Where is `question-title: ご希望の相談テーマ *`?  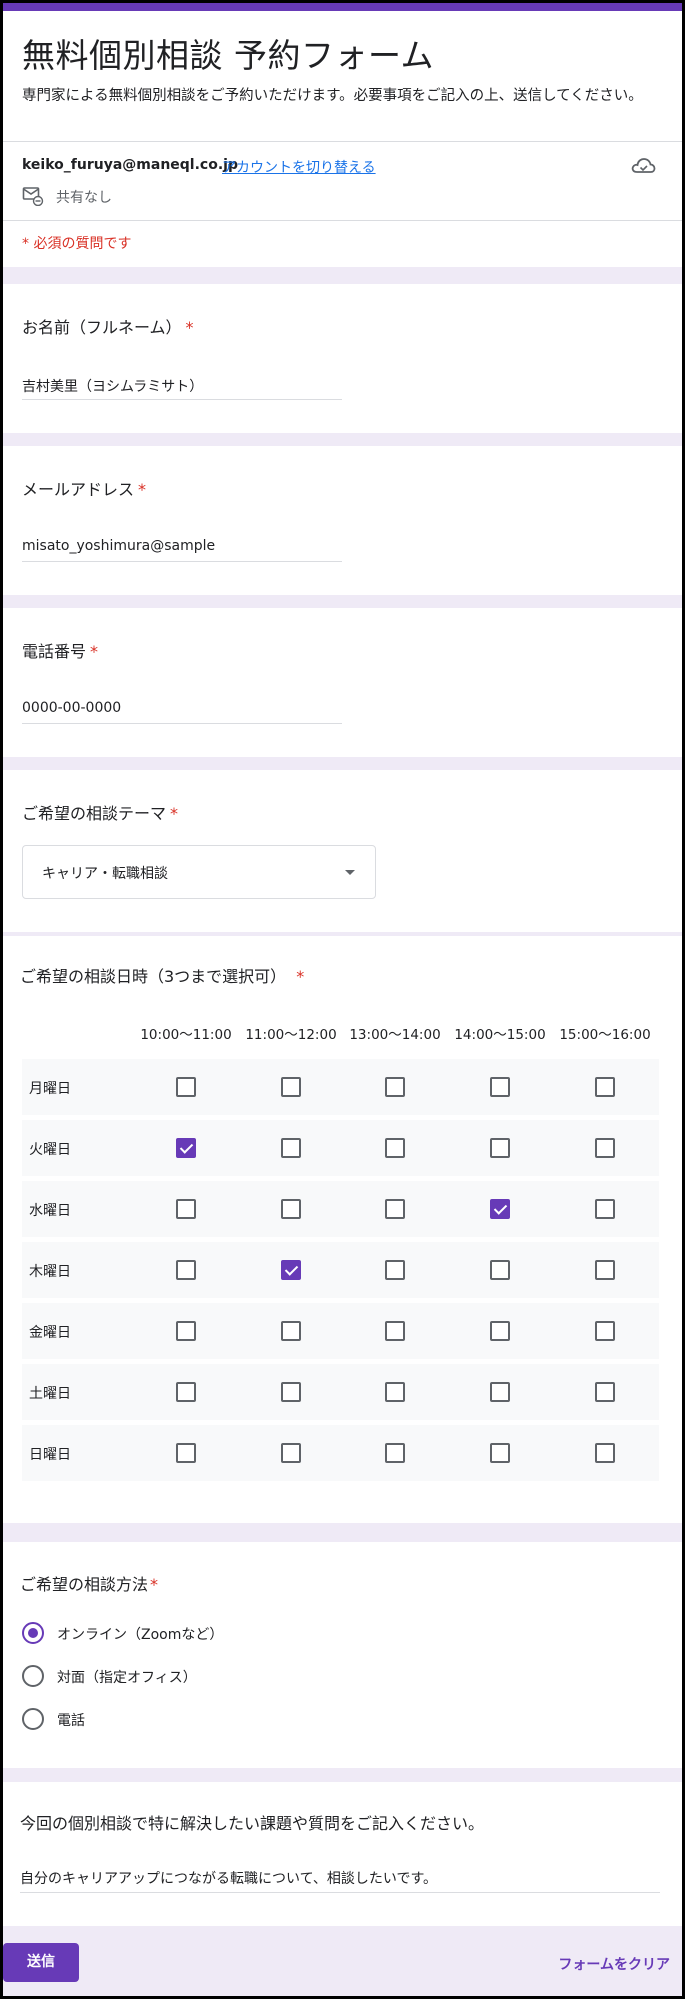
question-title: ご希望の相談テーマ * is located at coordinates (100, 813).